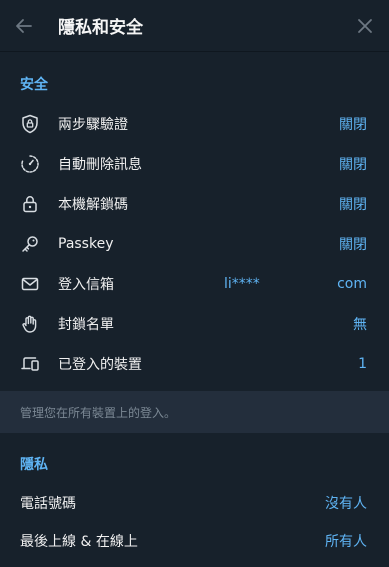 The height and width of the screenshot is (567, 389). What do you see at coordinates (194, 324) in the screenshot?
I see `security-item-blocked: 封鎖名單 無` at bounding box center [194, 324].